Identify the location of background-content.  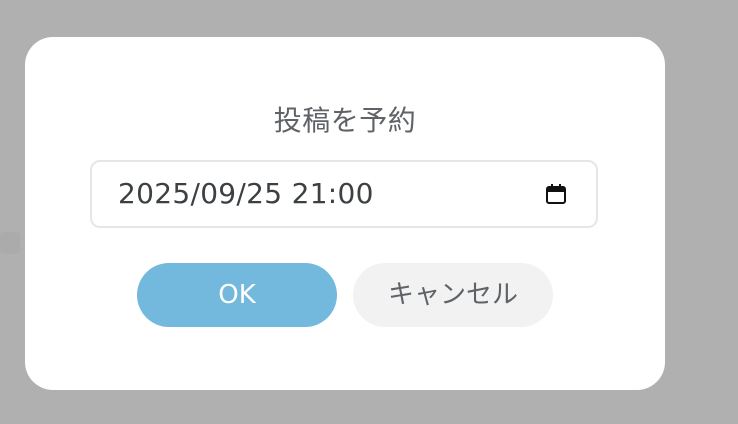
(10, 243).